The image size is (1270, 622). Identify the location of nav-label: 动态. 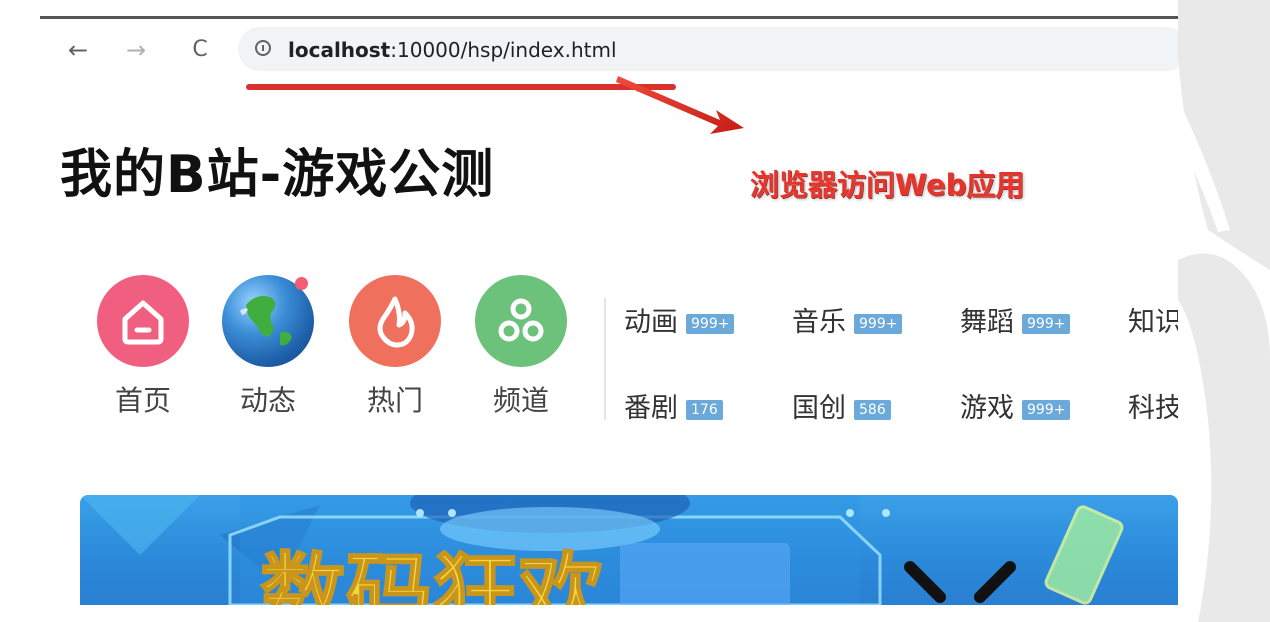
(267, 400).